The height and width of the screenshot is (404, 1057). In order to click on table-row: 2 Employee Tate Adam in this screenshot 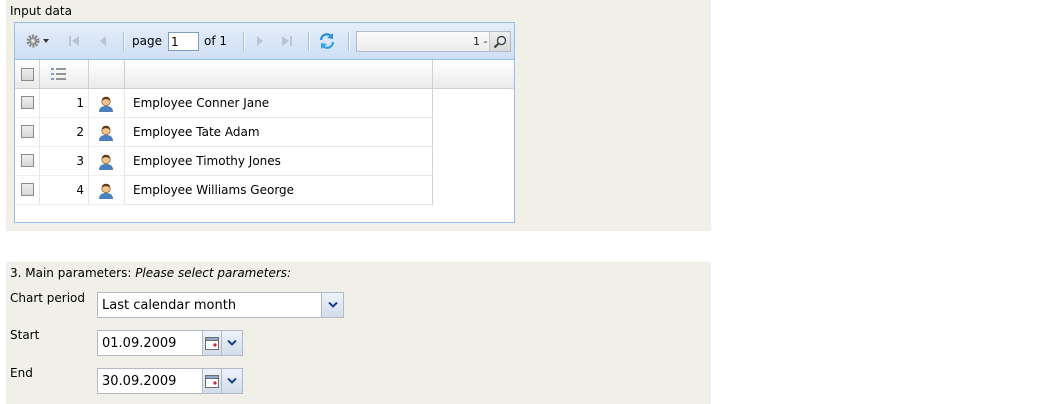, I will do `click(264, 132)`.